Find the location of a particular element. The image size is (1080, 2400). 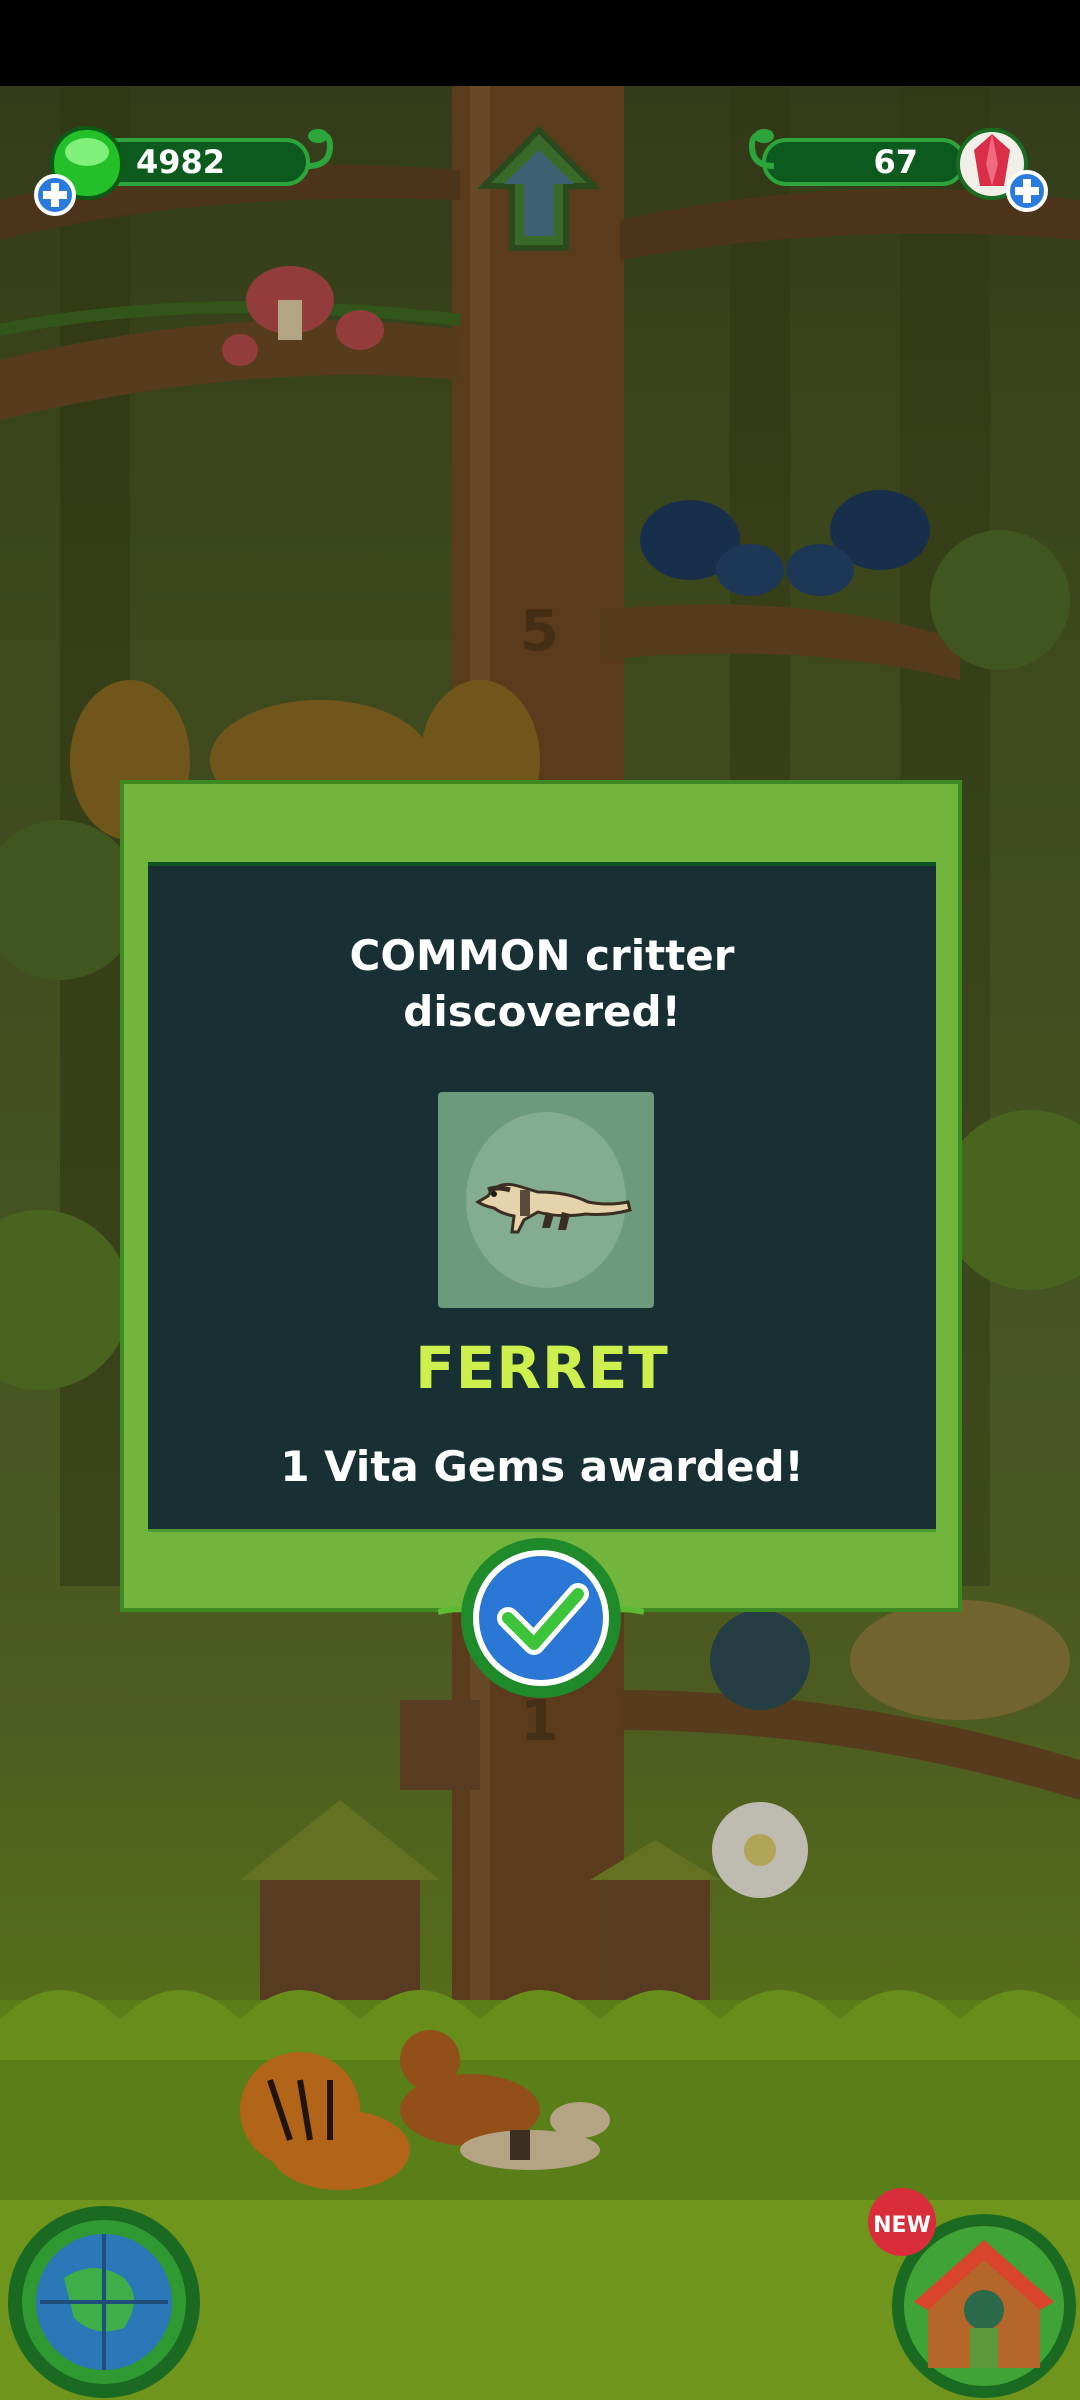

confirm-checkmark-button is located at coordinates (541, 1618).